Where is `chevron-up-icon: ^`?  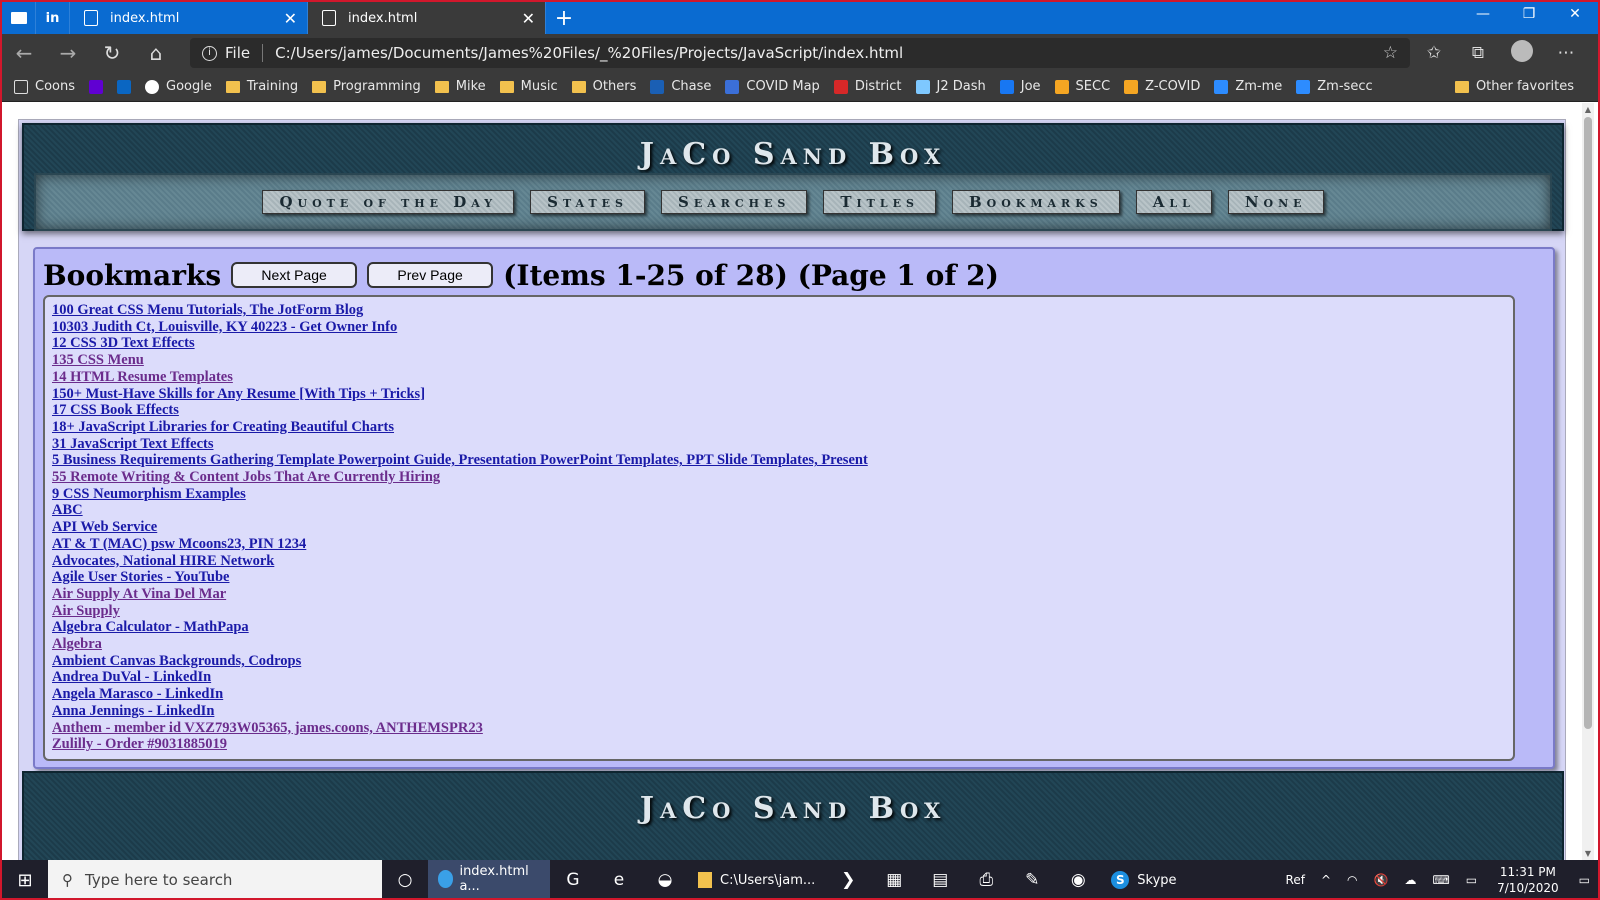
chevron-up-icon: ^ is located at coordinates (1326, 880).